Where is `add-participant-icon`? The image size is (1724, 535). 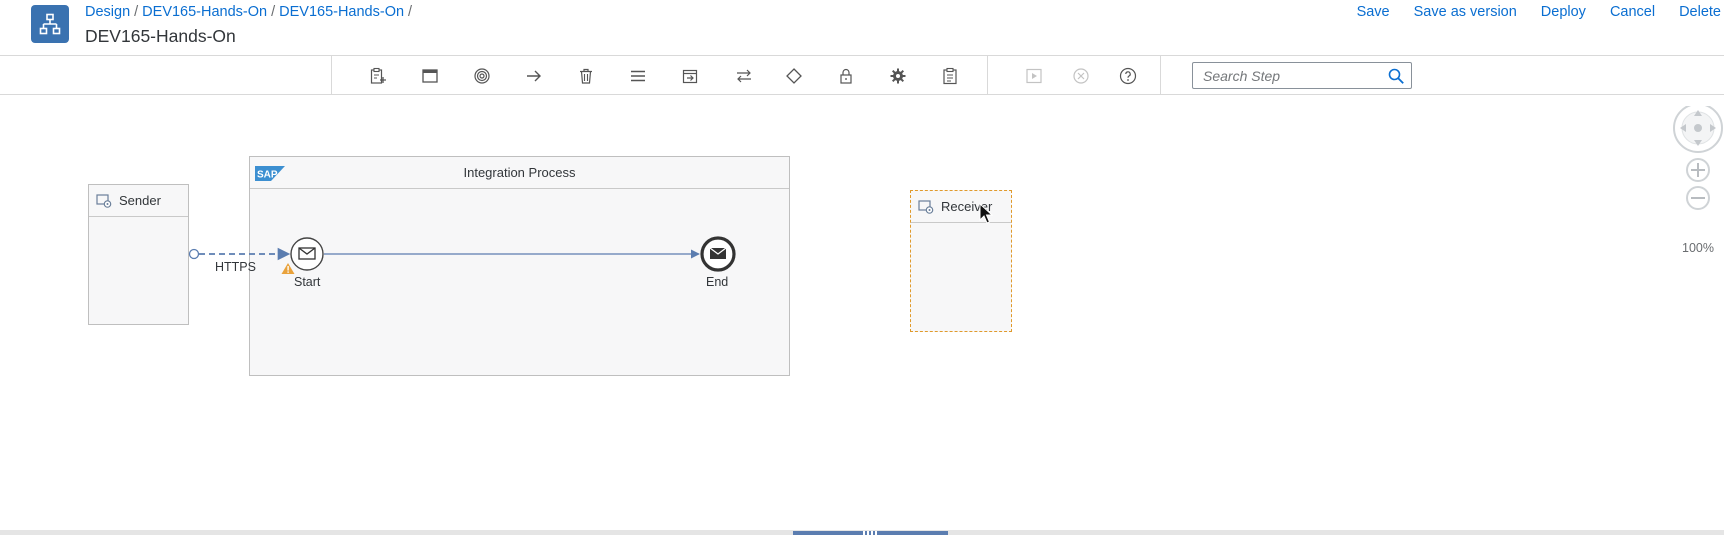
add-participant-icon is located at coordinates (378, 76).